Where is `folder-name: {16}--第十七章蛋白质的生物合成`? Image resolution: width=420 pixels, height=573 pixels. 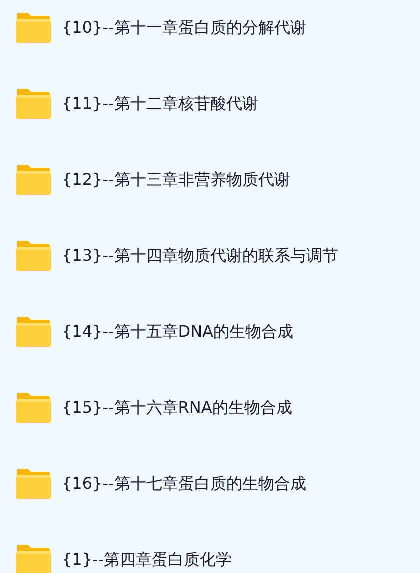 folder-name: {16}--第十七章蛋白质的生物合成 is located at coordinates (184, 484).